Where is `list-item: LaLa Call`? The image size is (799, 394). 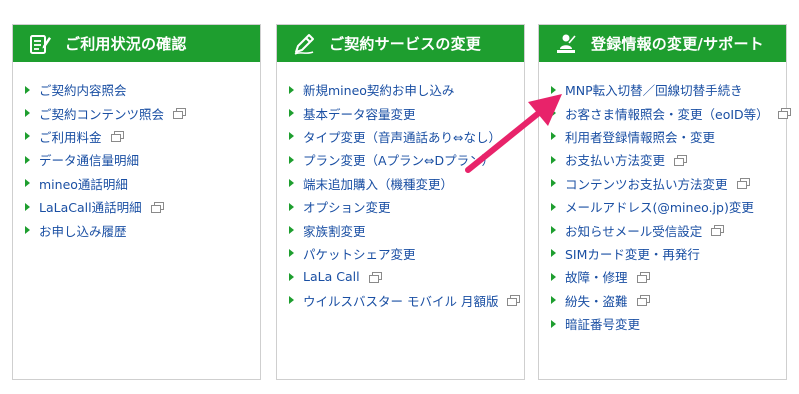
list-item: LaLa Call is located at coordinates (406, 276).